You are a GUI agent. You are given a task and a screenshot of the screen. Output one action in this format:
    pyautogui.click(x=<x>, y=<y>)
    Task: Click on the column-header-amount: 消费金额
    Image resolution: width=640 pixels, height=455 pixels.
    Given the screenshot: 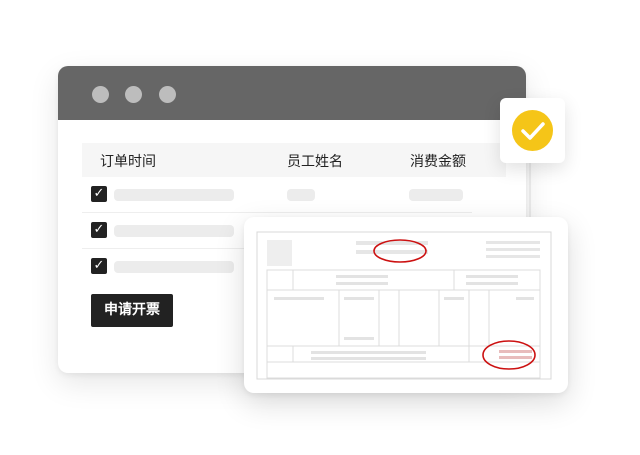 What is the action you would take?
    pyautogui.click(x=438, y=162)
    